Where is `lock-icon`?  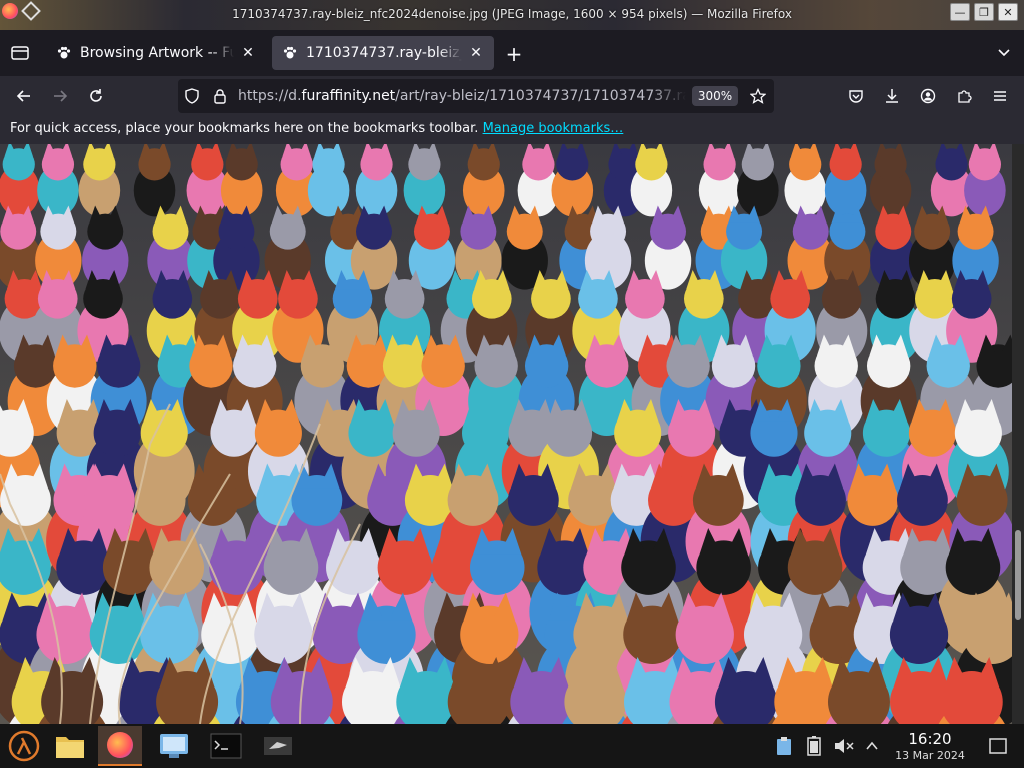
lock-icon is located at coordinates (220, 96).